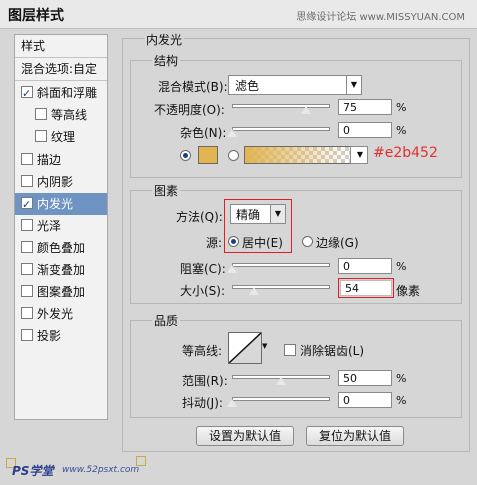  I want to click on sidebar-item-pattern-overlay: 图案叠加, so click(64, 292).